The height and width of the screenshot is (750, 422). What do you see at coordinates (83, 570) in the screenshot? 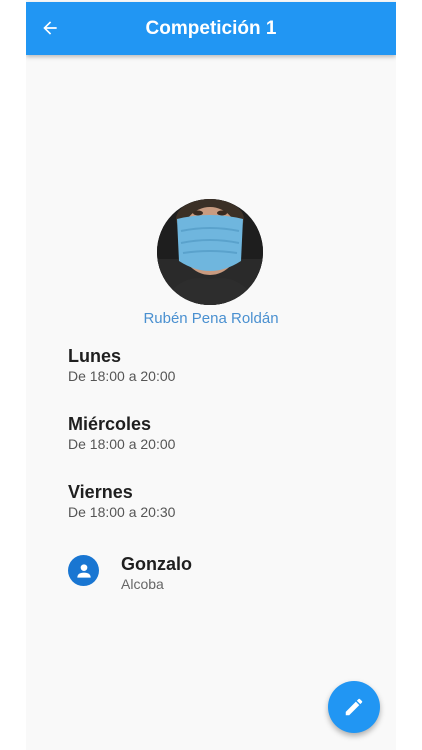
I see `person-icon` at bounding box center [83, 570].